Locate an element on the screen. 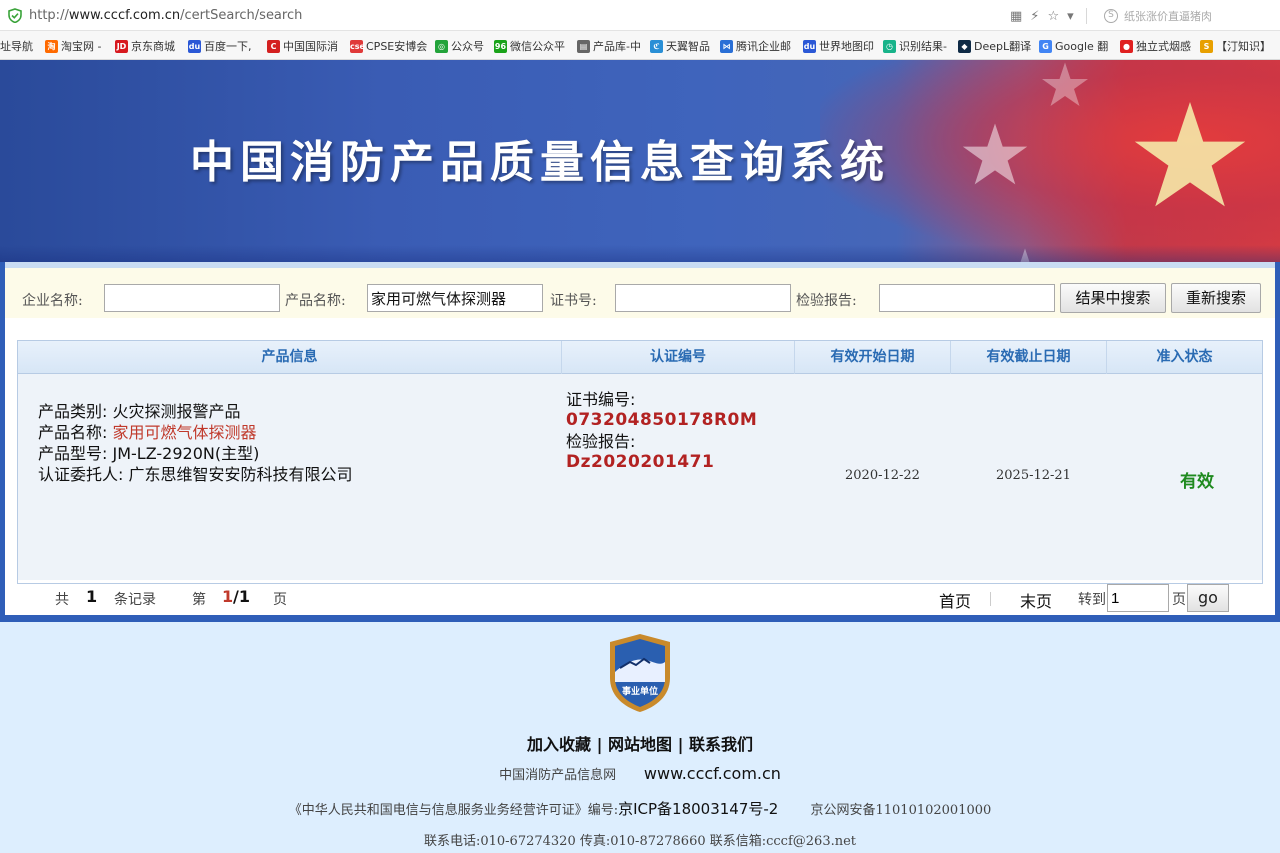  search-in-results-button: 结果中搜索 is located at coordinates (1113, 298).